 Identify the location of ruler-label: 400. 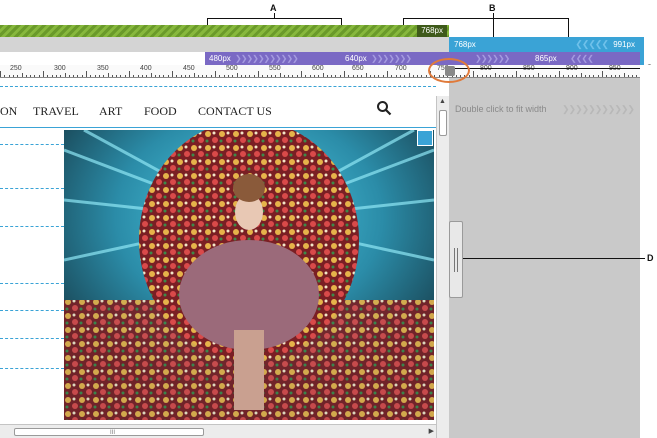
(146, 68).